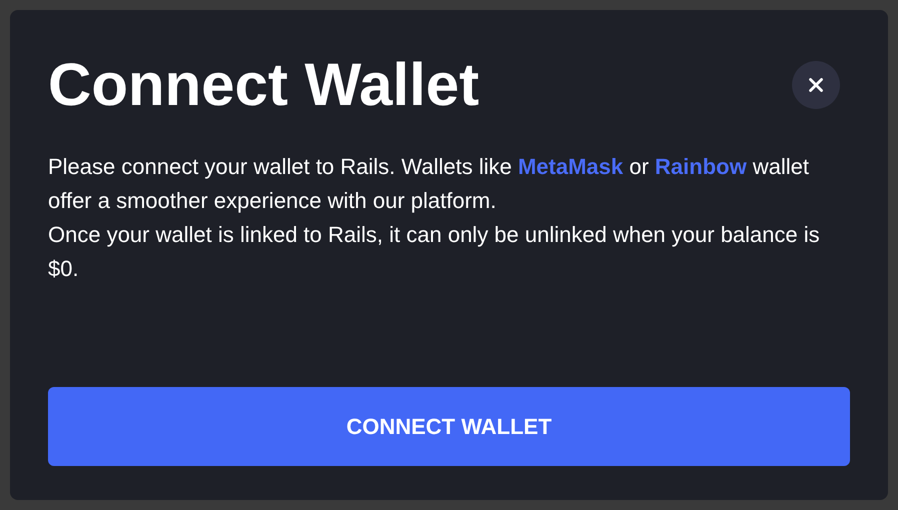 Image resolution: width=898 pixels, height=510 pixels. What do you see at coordinates (700, 166) in the screenshot?
I see `wallet-link: Rainbow` at bounding box center [700, 166].